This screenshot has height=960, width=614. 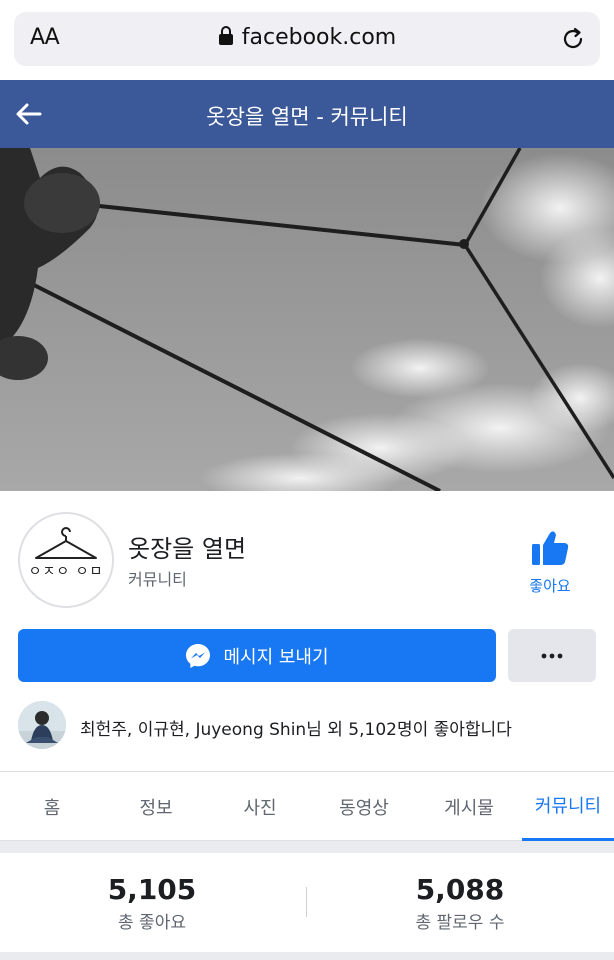 I want to click on page-profile: ㅇㅈㅇ ㅇㅁ 옷장을 열면 커뮤니티 좋아요, so click(x=307, y=556).